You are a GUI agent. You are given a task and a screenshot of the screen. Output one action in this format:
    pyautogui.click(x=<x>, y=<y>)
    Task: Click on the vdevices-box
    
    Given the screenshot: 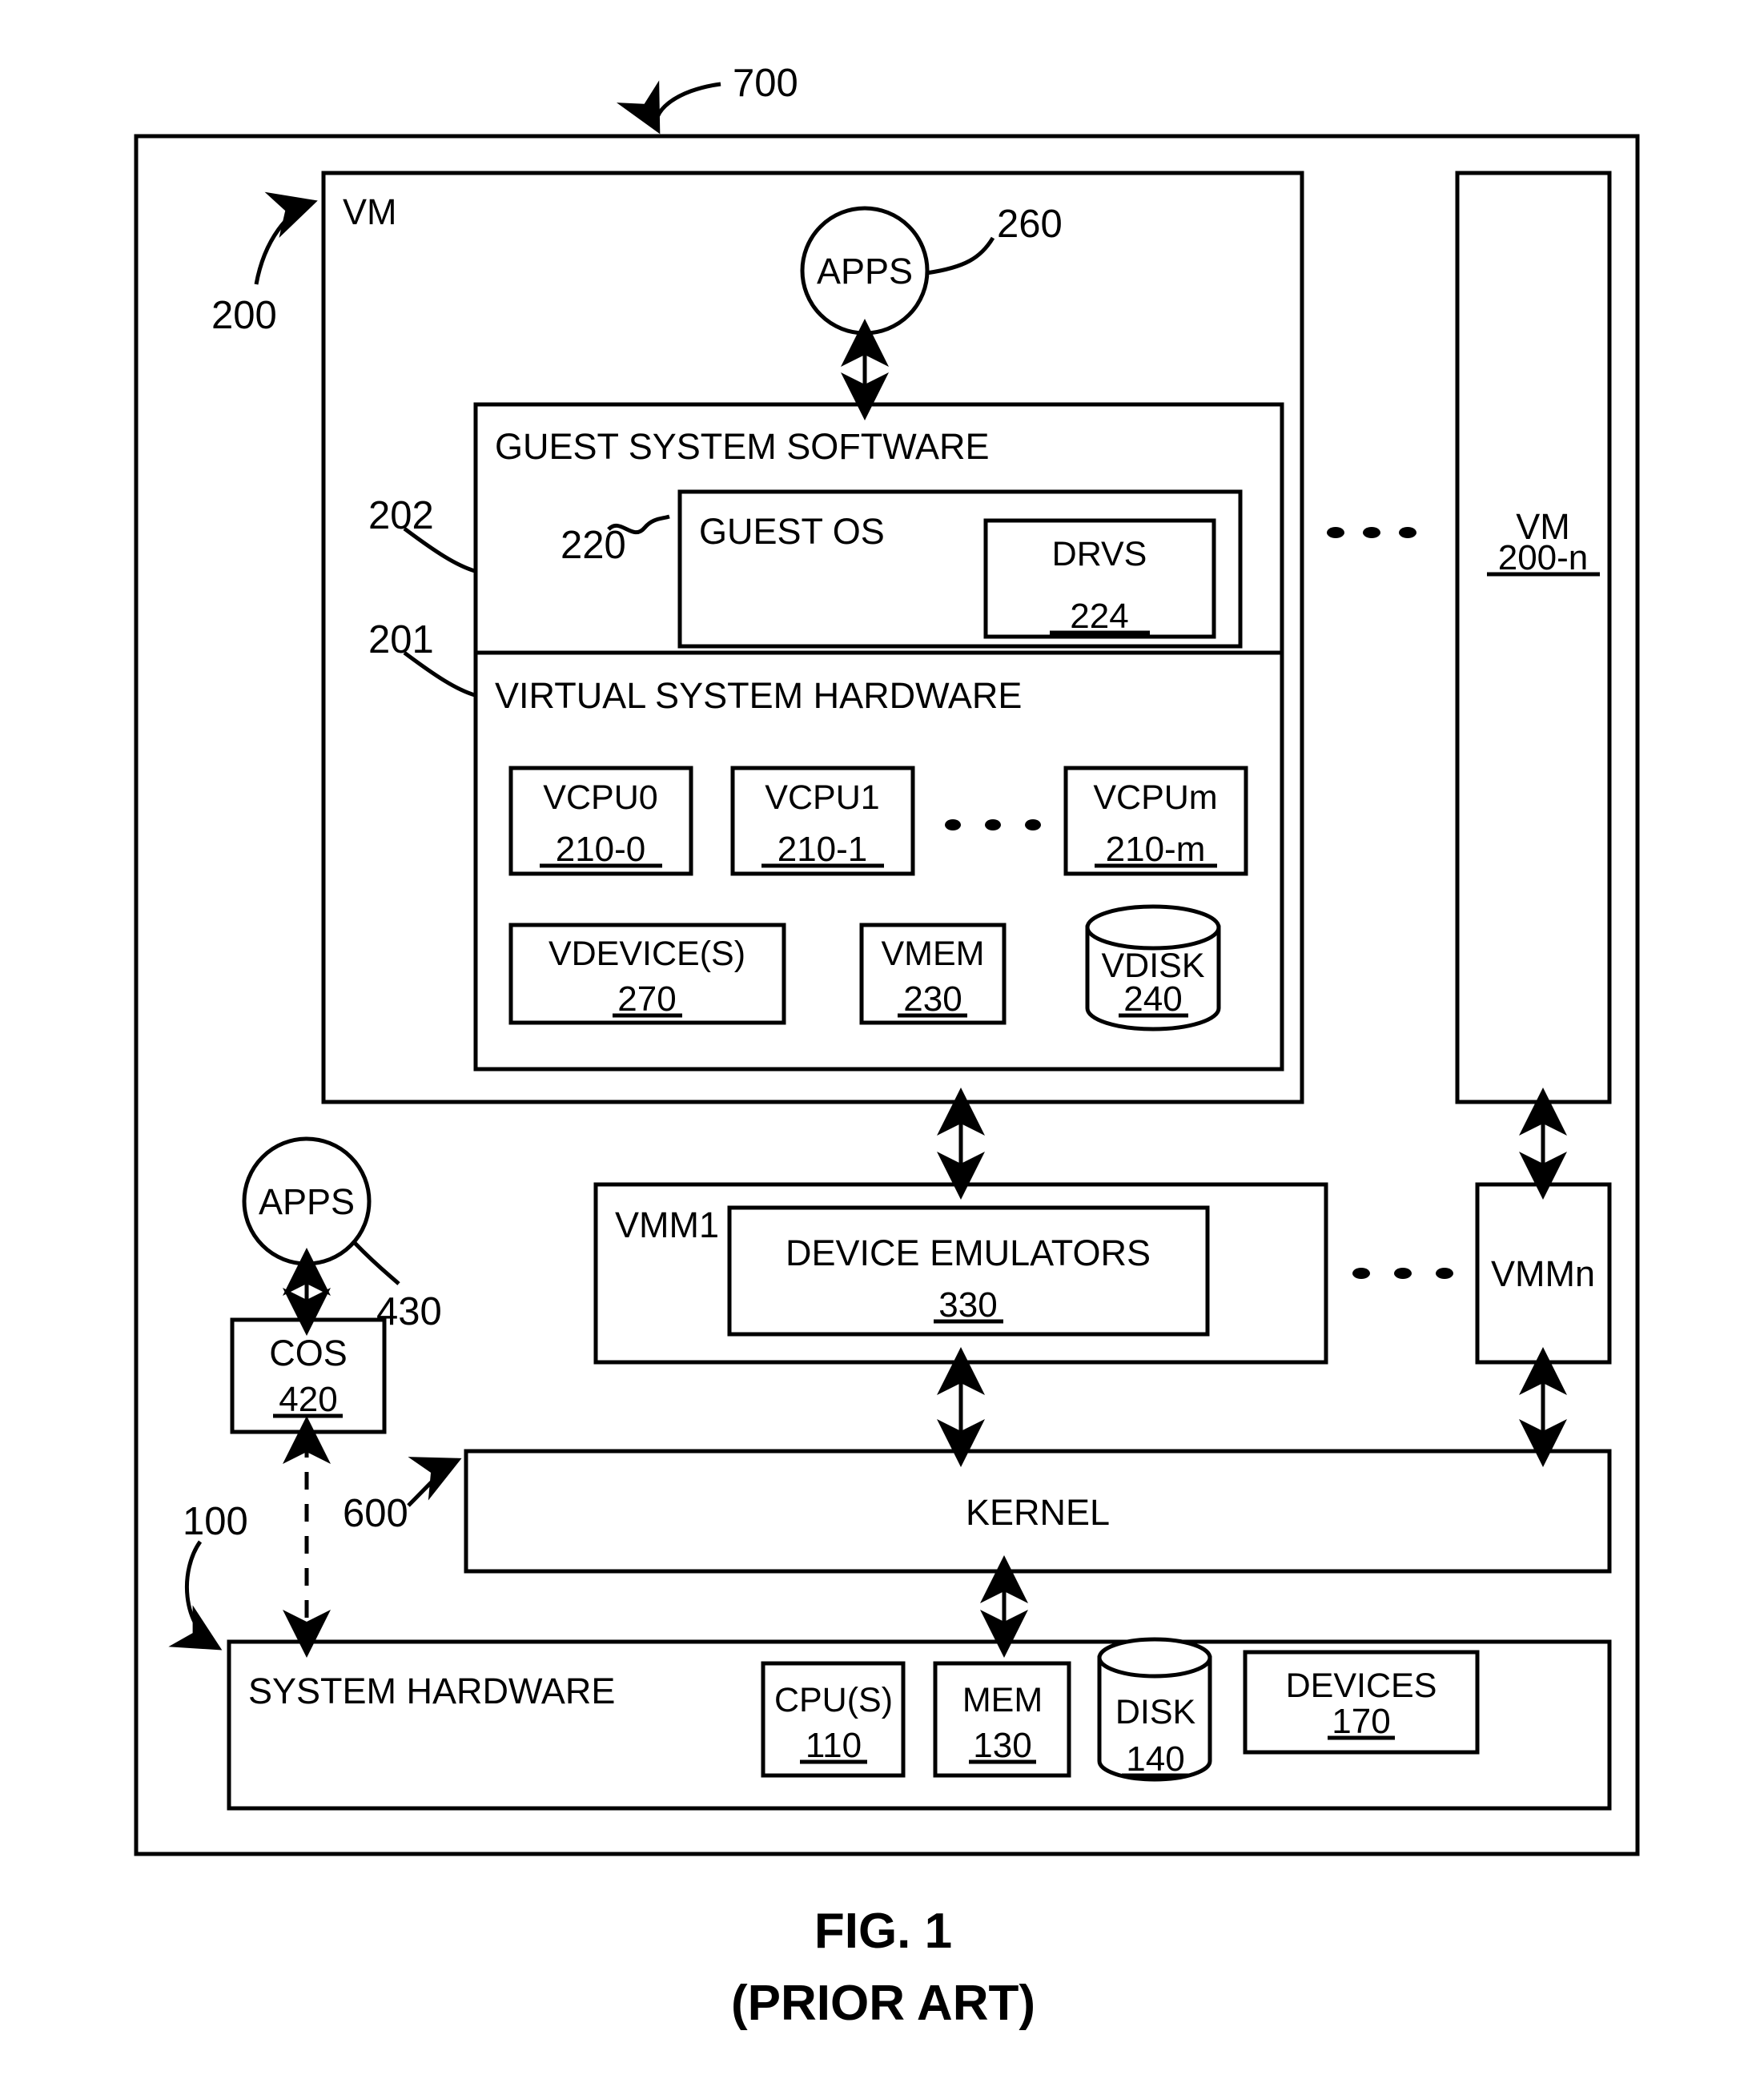 What is the action you would take?
    pyautogui.click(x=647, y=974)
    